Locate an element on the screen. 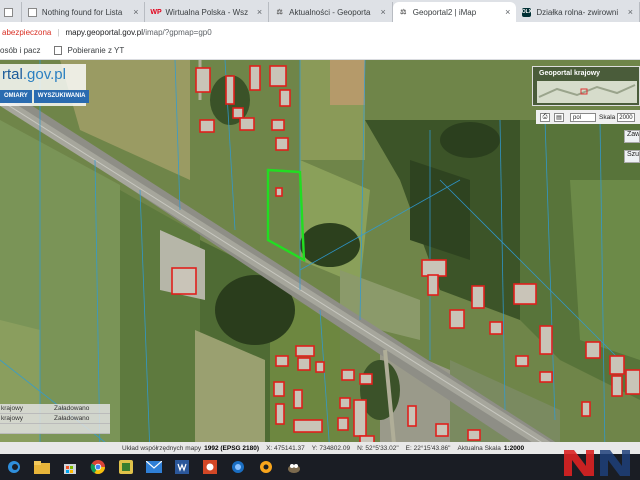 This screenshot has width=640, height=480. tab-5: OLX Działka rolna- zwirowni × is located at coordinates (578, 12).